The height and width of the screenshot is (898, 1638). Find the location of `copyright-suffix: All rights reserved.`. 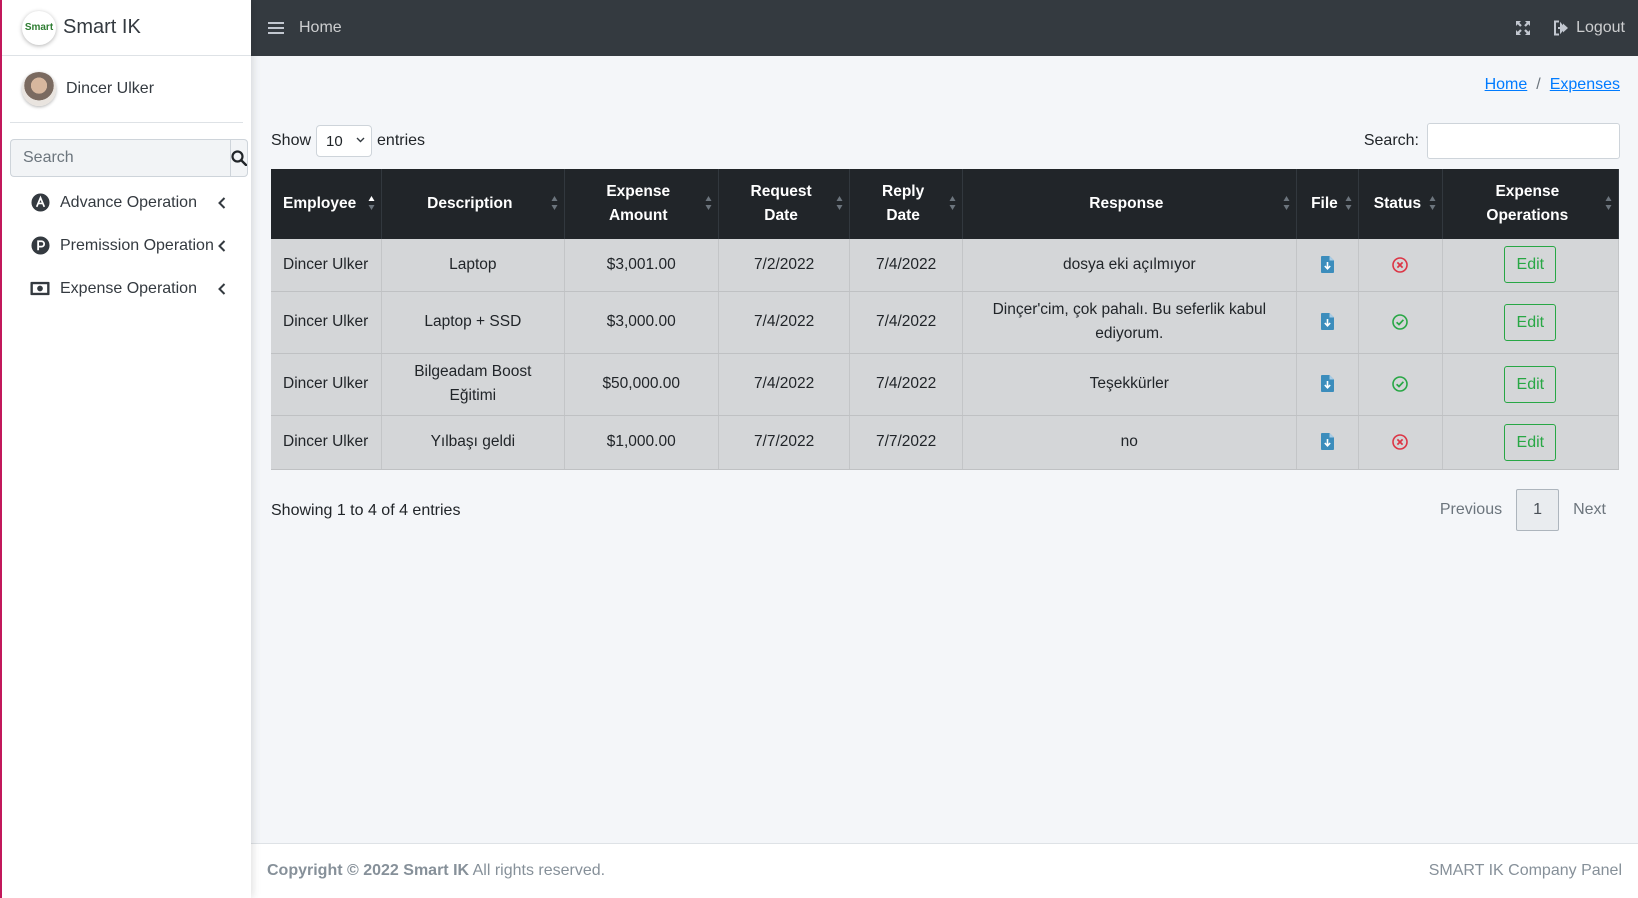

copyright-suffix: All rights reserved. is located at coordinates (537, 870).